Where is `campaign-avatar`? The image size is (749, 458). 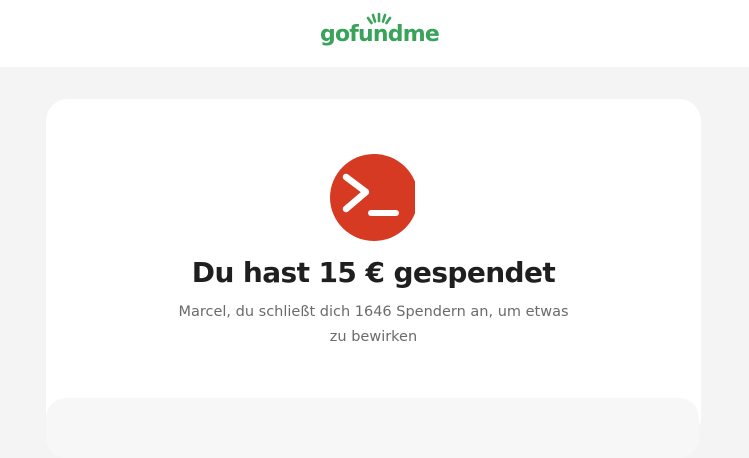
campaign-avatar is located at coordinates (372, 197).